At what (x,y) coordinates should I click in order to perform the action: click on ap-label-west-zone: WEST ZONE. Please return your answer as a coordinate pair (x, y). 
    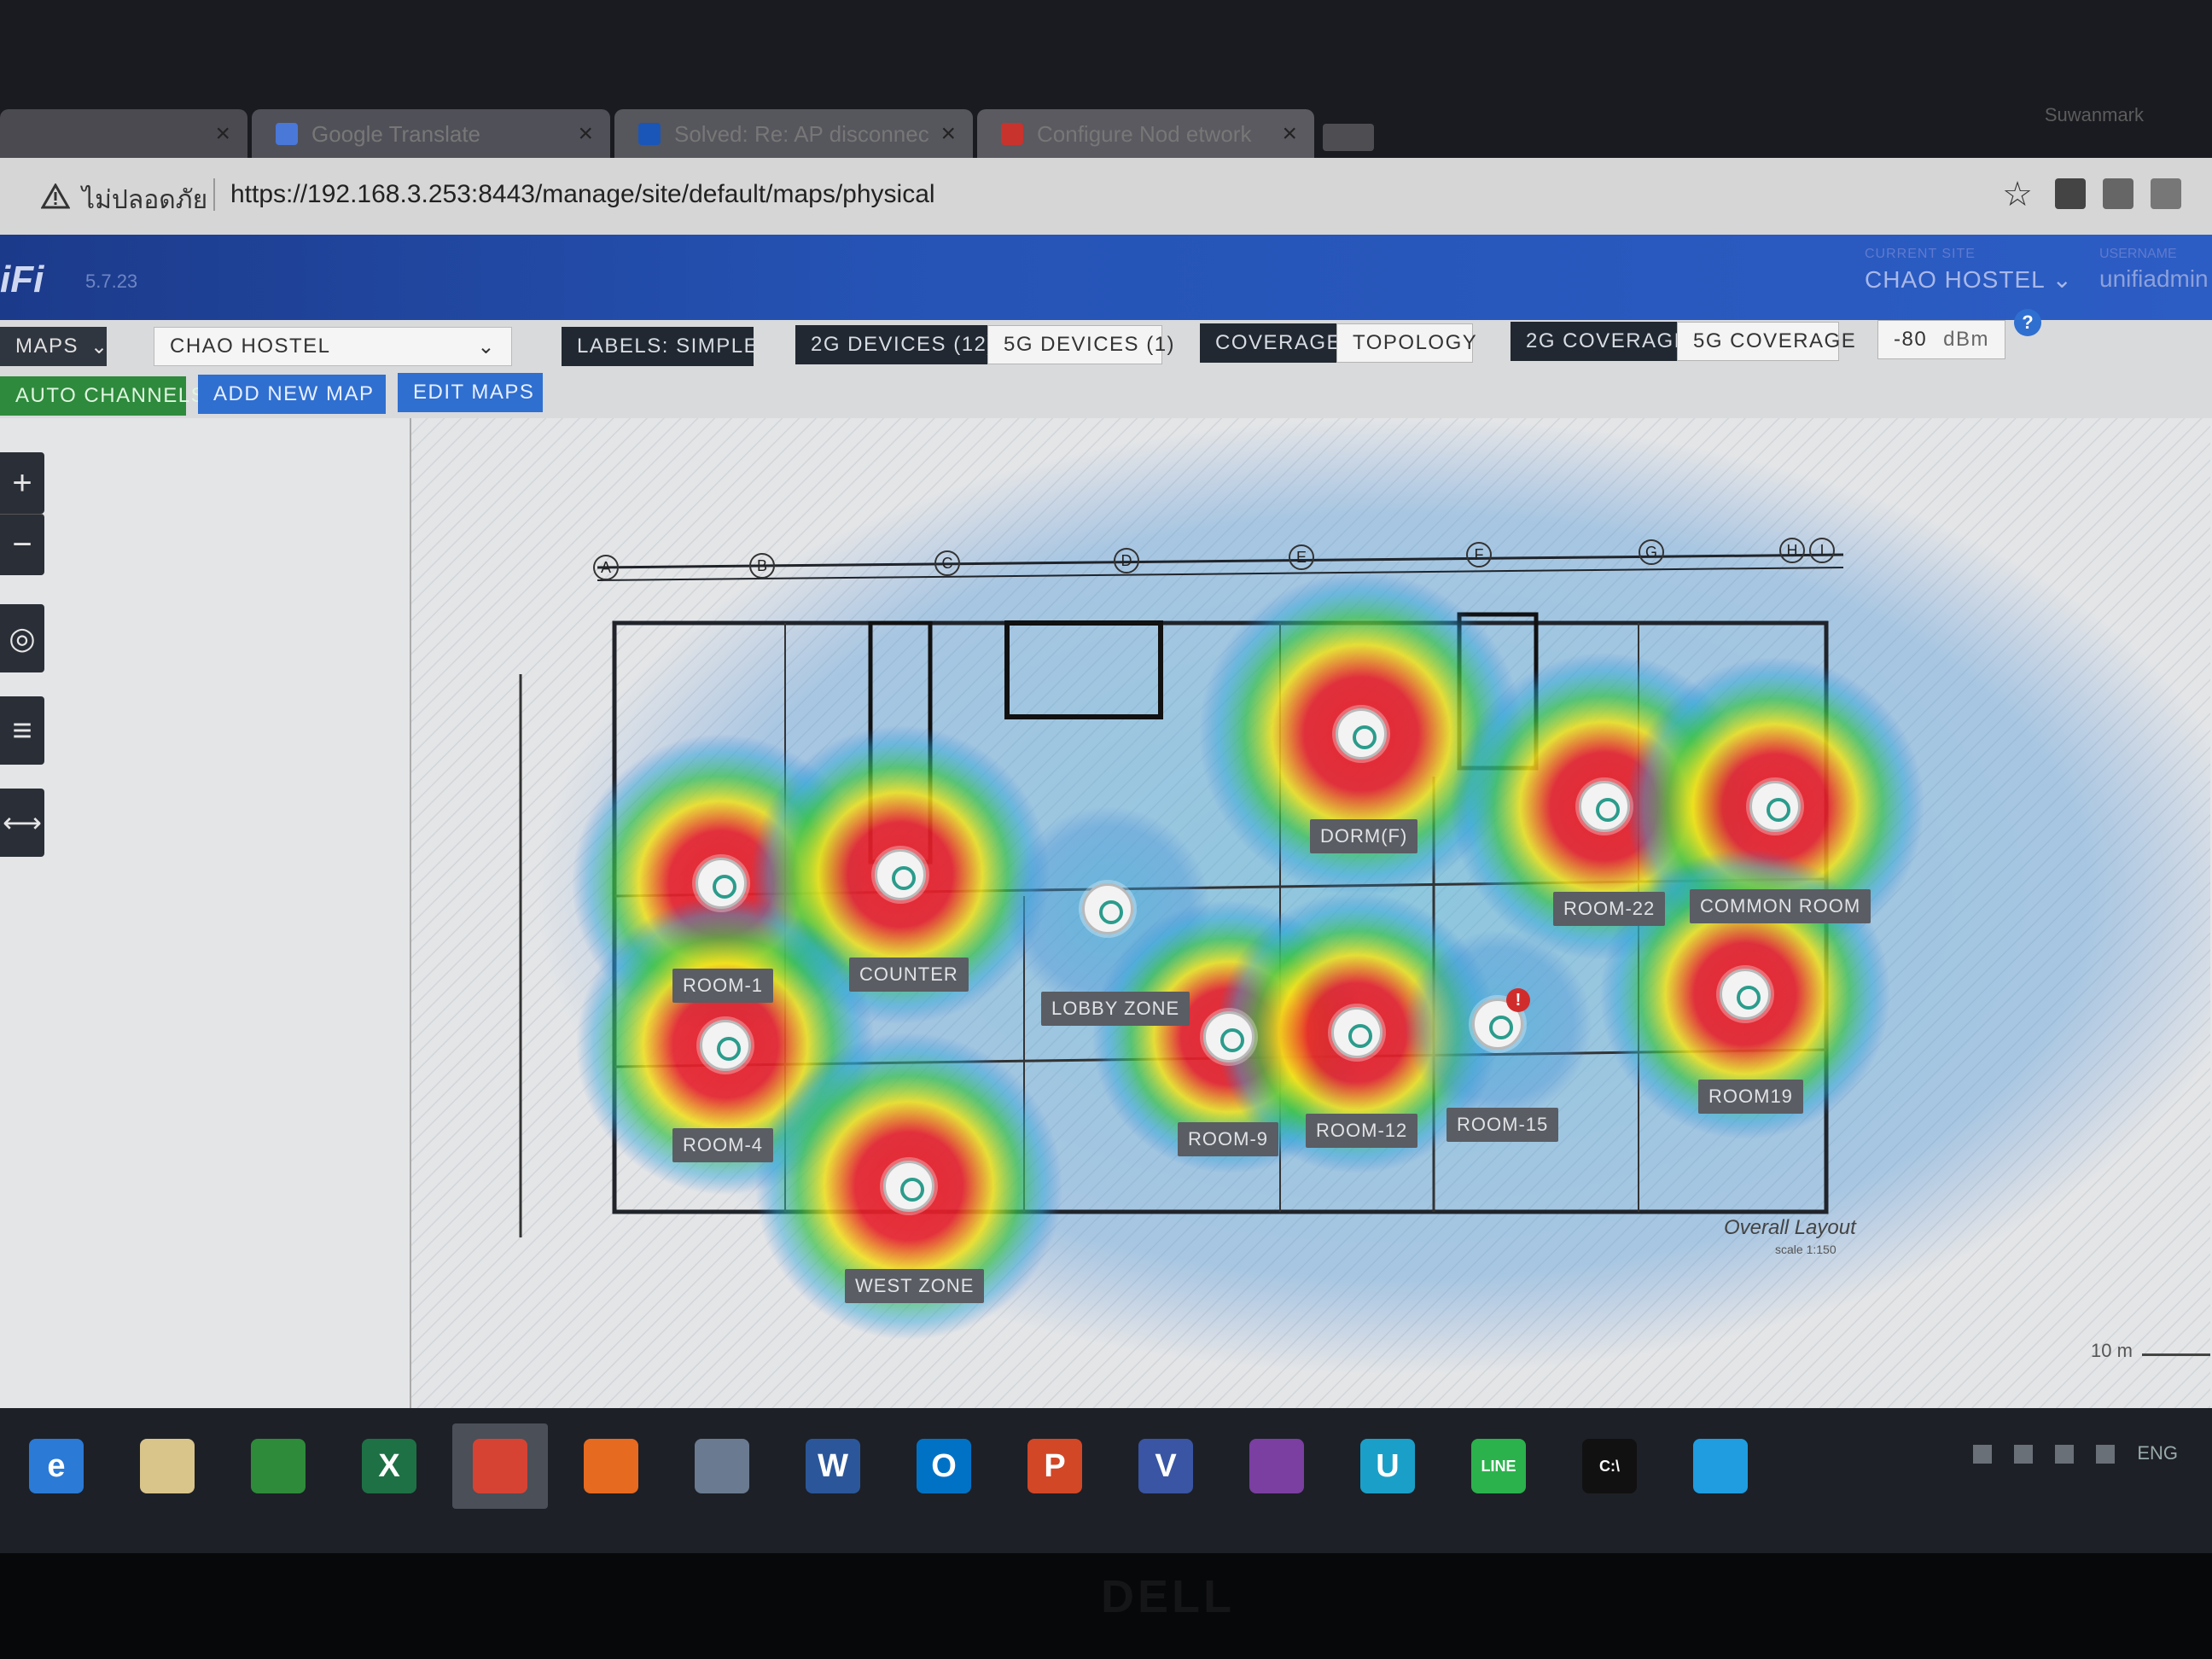
    Looking at the image, I should click on (915, 1286).